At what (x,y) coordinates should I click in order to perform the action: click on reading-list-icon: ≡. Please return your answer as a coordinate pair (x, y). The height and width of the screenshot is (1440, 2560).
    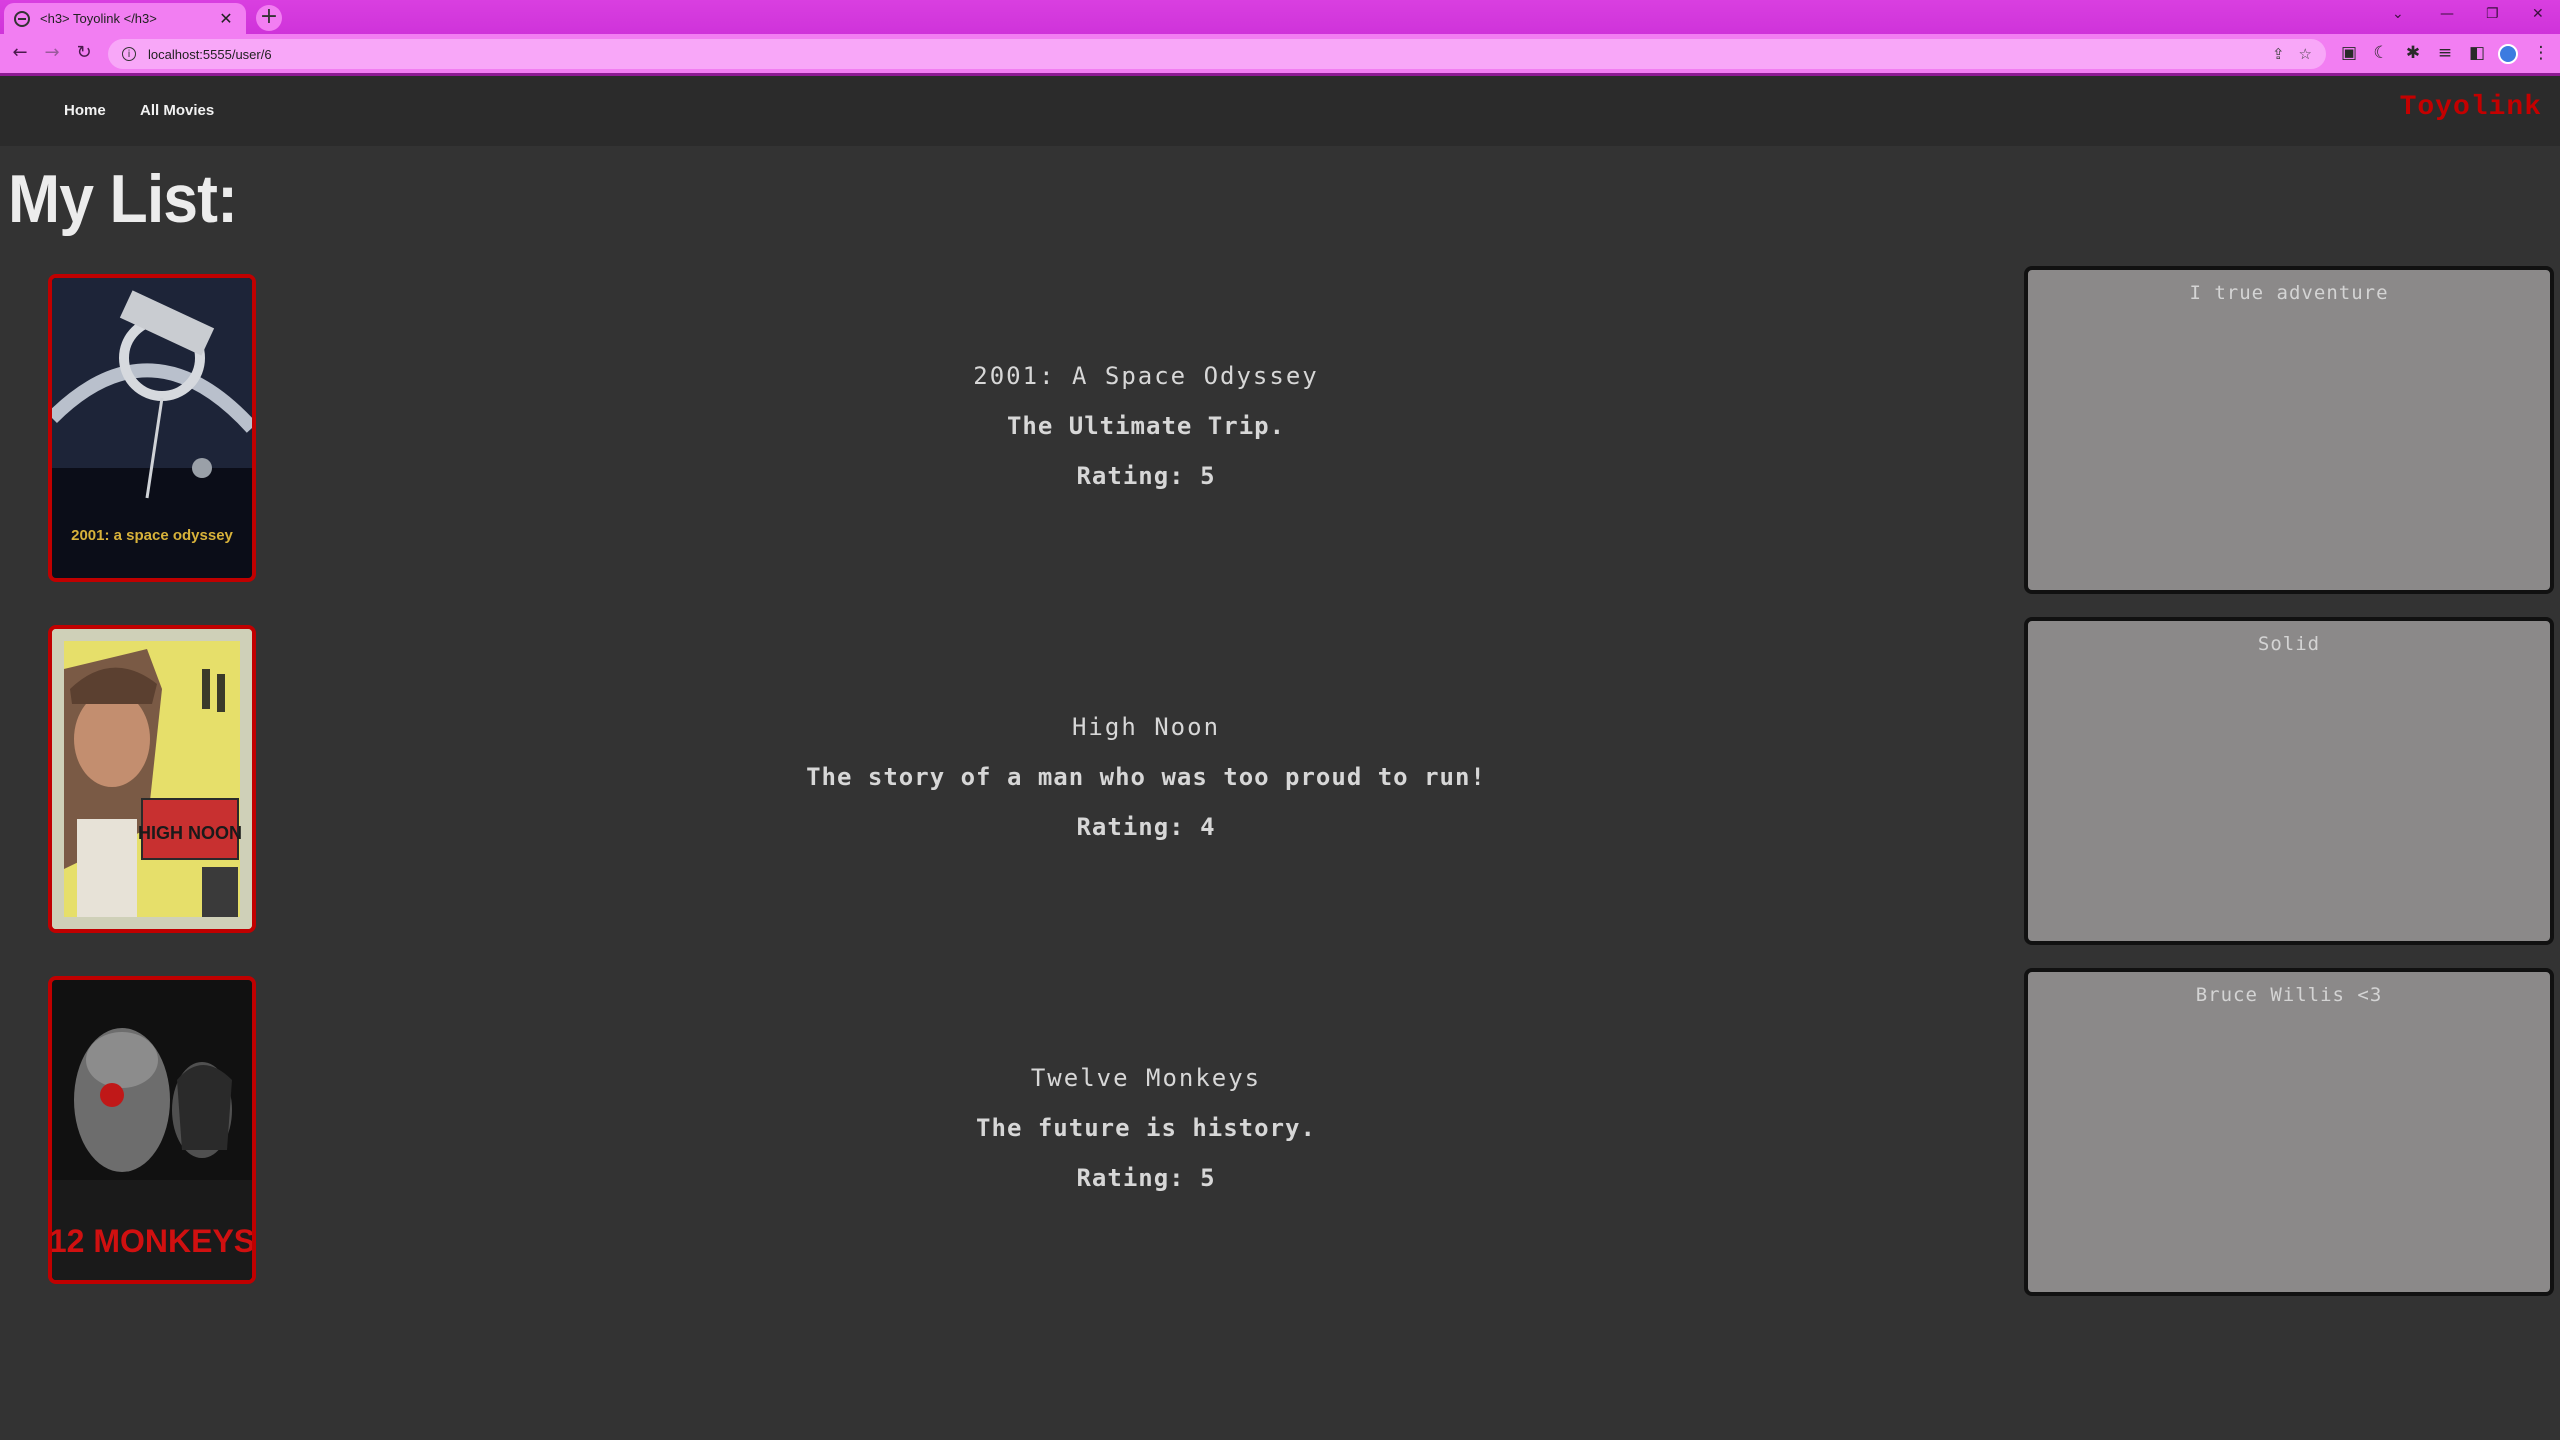
    Looking at the image, I should click on (2445, 53).